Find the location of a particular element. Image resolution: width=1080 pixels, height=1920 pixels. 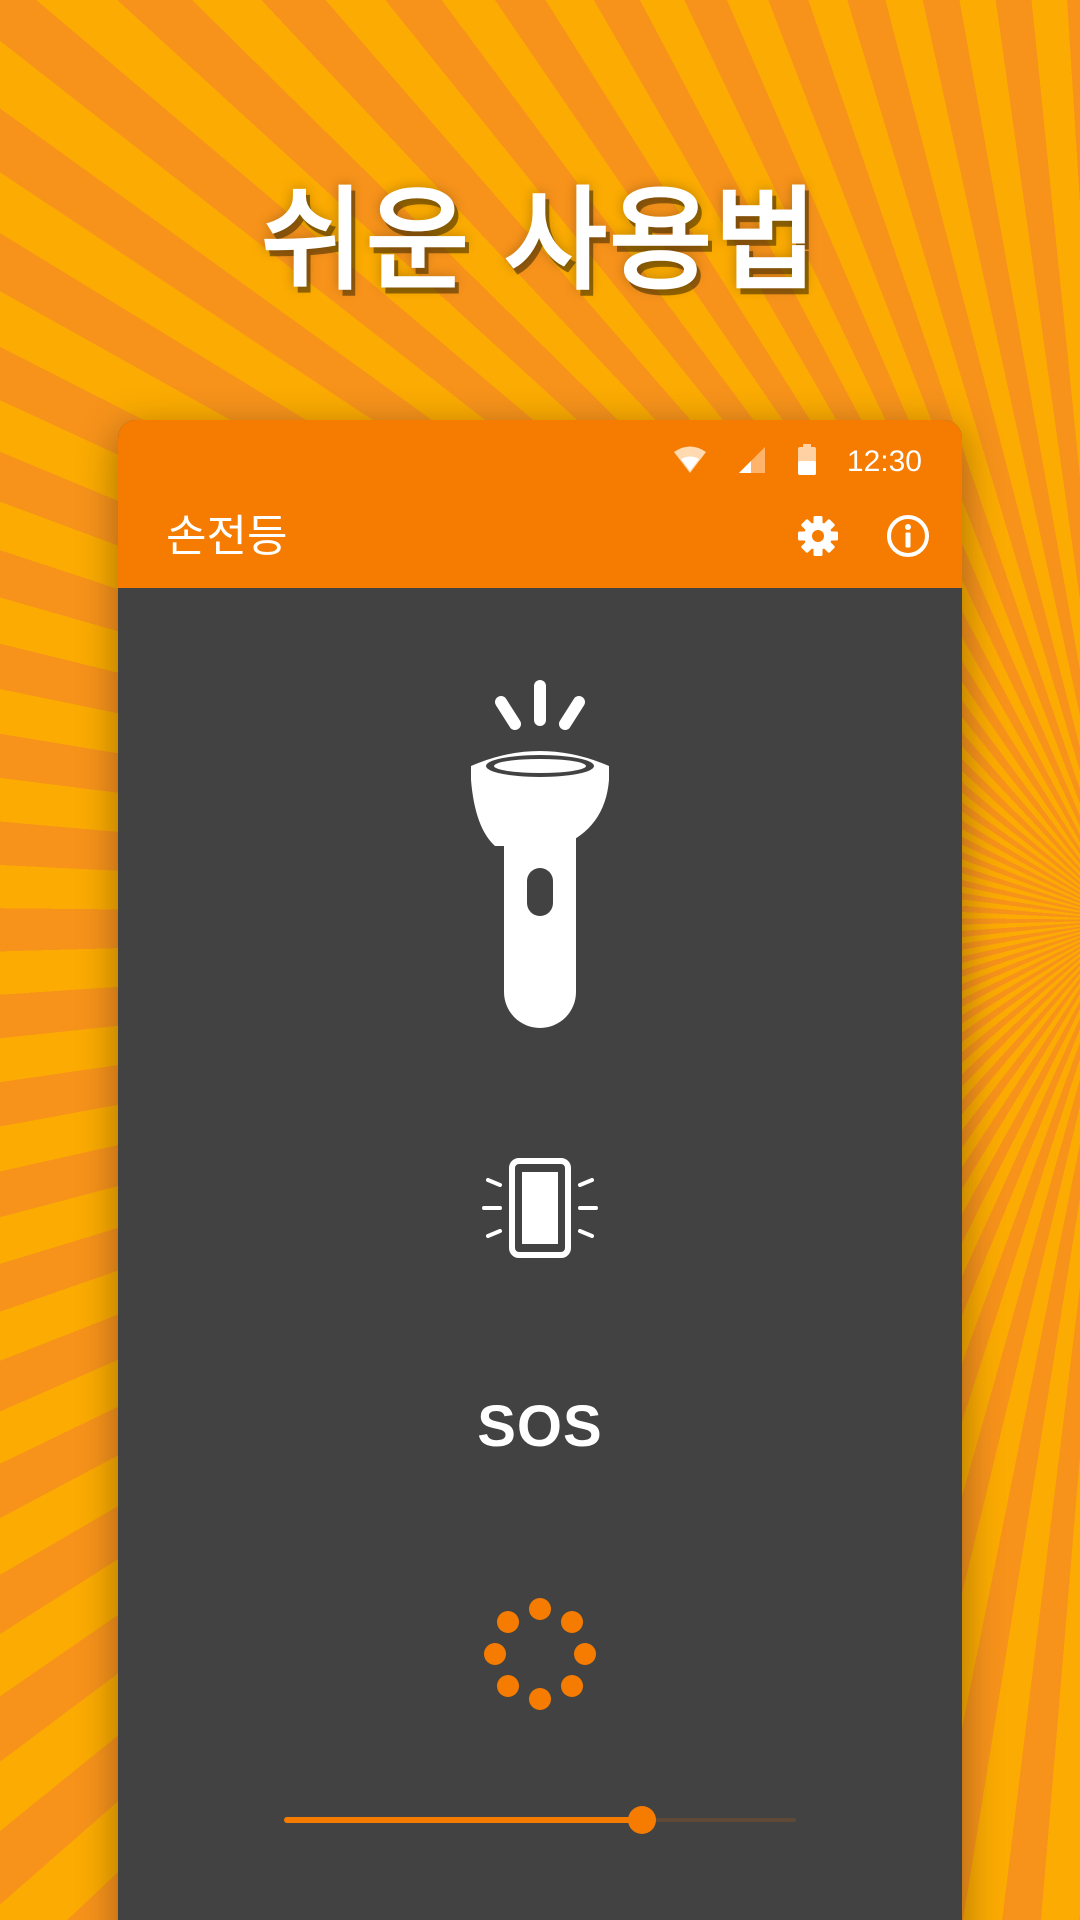

flashlight-icon is located at coordinates (540, 857).